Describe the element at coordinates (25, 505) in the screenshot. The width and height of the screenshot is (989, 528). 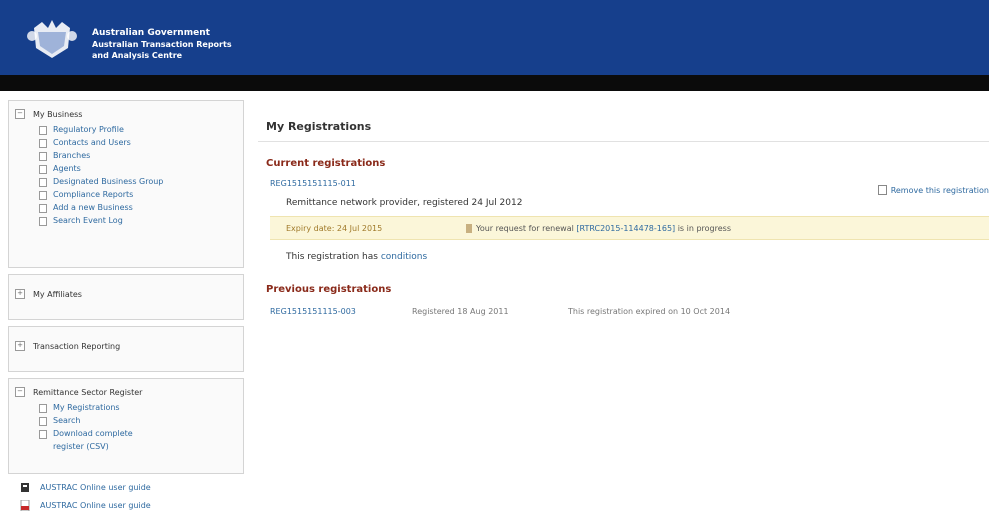
I see `pdf-icon` at that location.